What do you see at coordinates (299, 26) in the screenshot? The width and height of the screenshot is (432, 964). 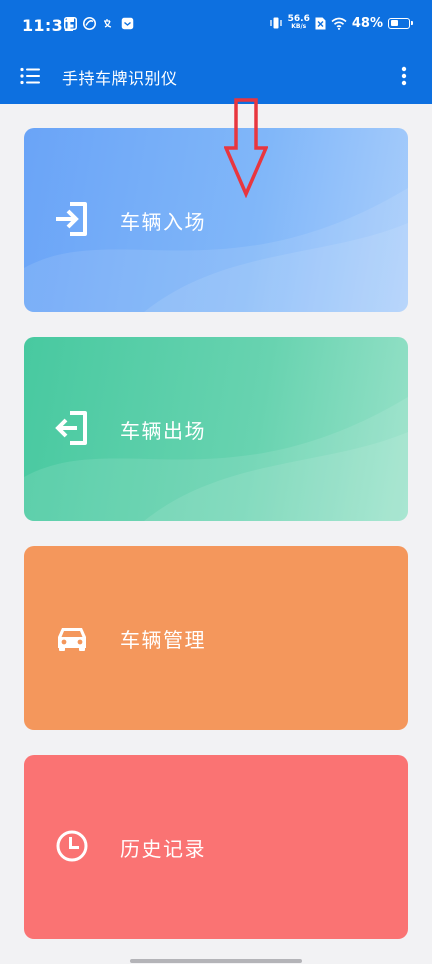 I see `network-speed-unit: KB/s` at bounding box center [299, 26].